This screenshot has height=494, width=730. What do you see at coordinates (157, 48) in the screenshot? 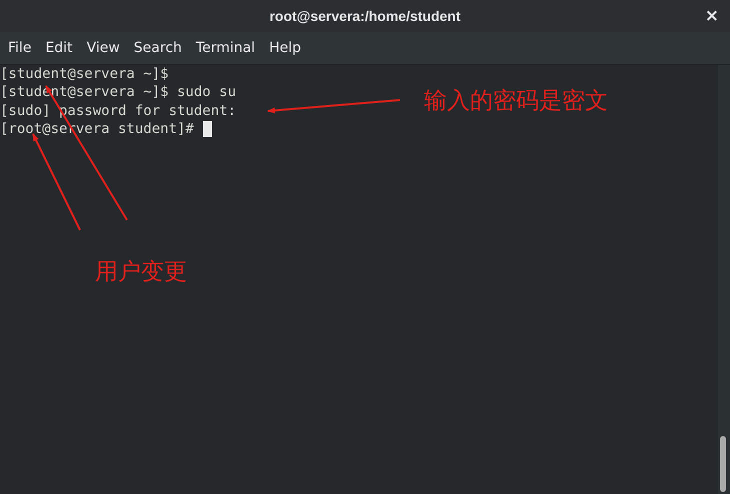
I see `menu-item: Search` at bounding box center [157, 48].